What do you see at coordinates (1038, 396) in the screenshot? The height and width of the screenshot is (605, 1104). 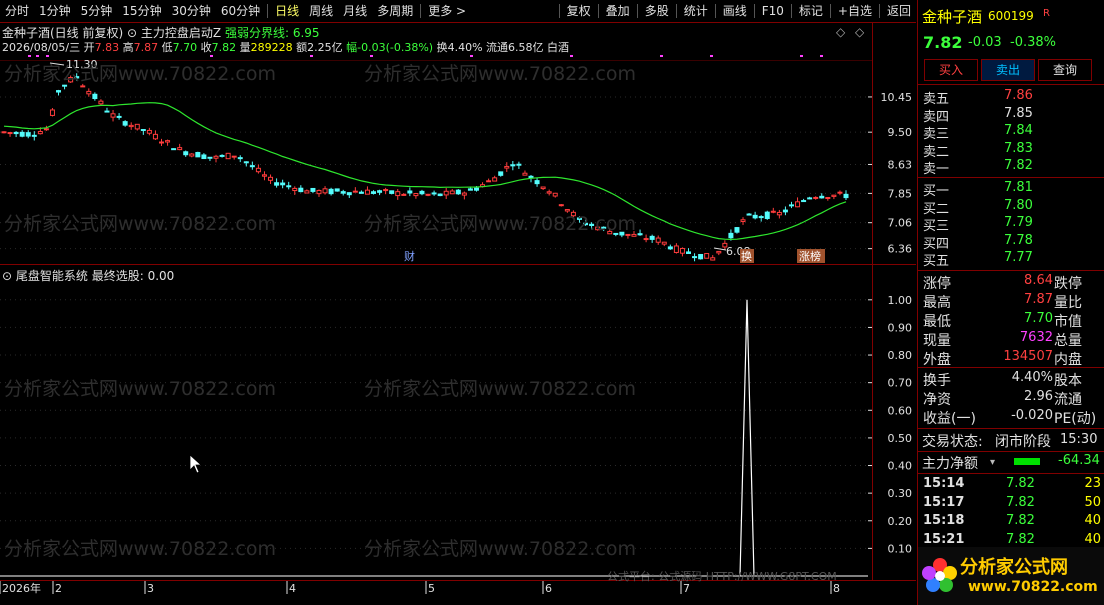 I see `stat-value: 2.96` at bounding box center [1038, 396].